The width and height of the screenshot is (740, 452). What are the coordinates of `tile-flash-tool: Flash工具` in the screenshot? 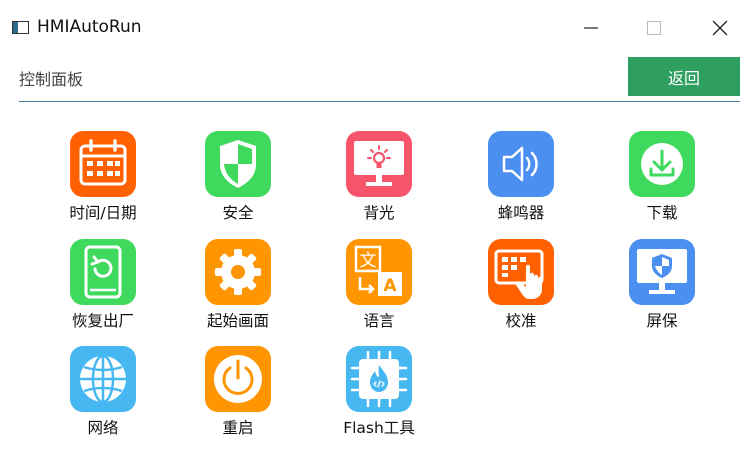 It's located at (379, 398).